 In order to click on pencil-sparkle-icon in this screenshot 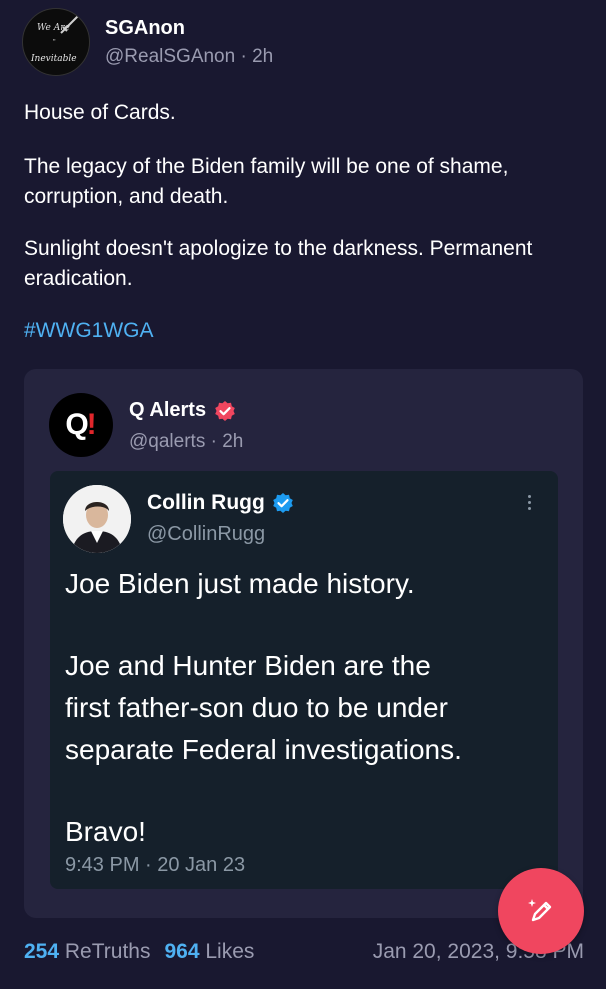, I will do `click(540, 910)`.